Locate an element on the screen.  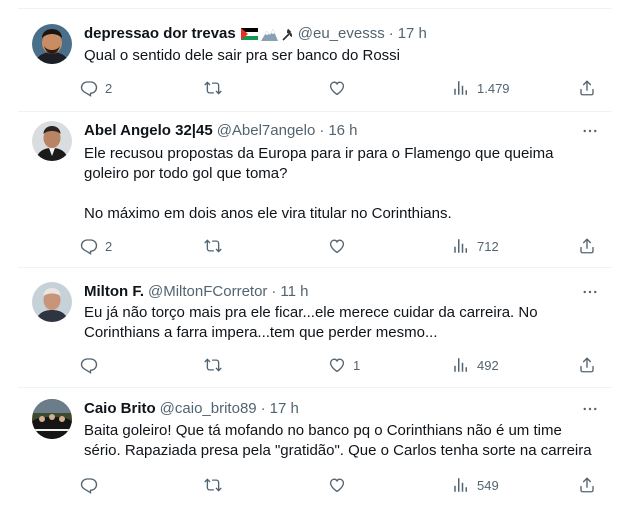
user-handle: @eu_evesss is located at coordinates (341, 34).